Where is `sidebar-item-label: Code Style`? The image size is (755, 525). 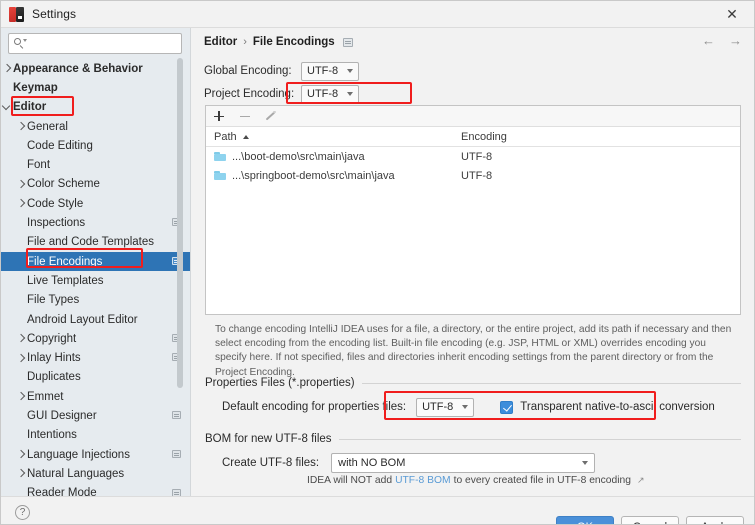 sidebar-item-label: Code Style is located at coordinates (55, 203).